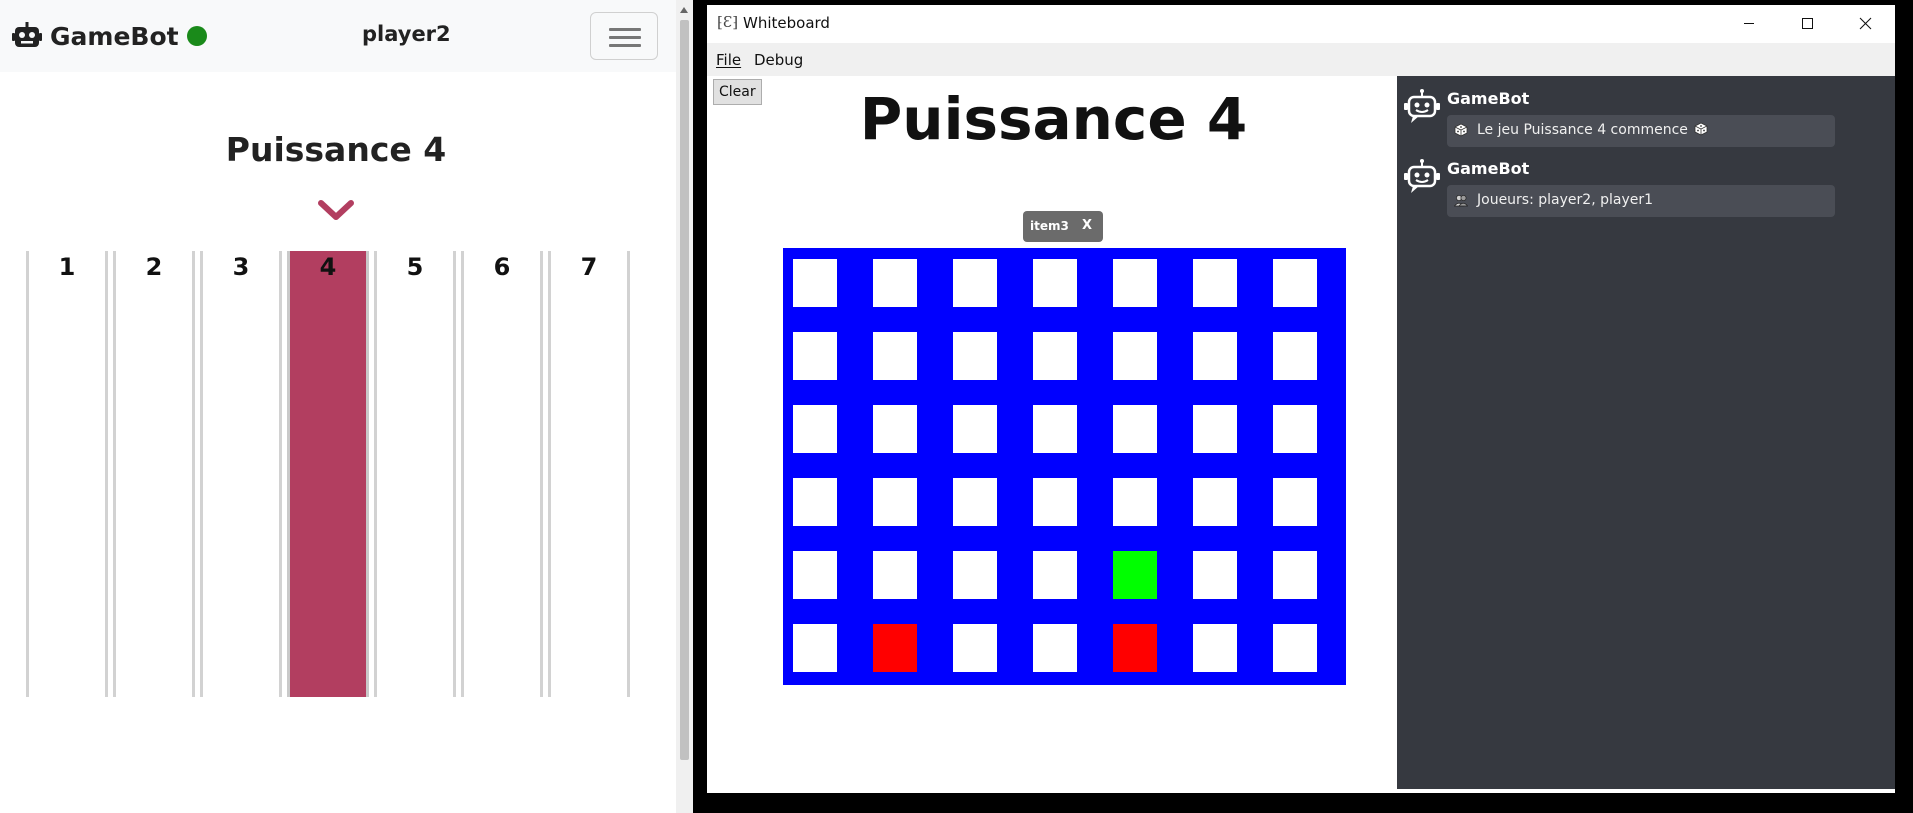 The image size is (1913, 813). I want to click on title-bar: ⁅Ɛ⁆ Whiteboard, so click(1301, 24).